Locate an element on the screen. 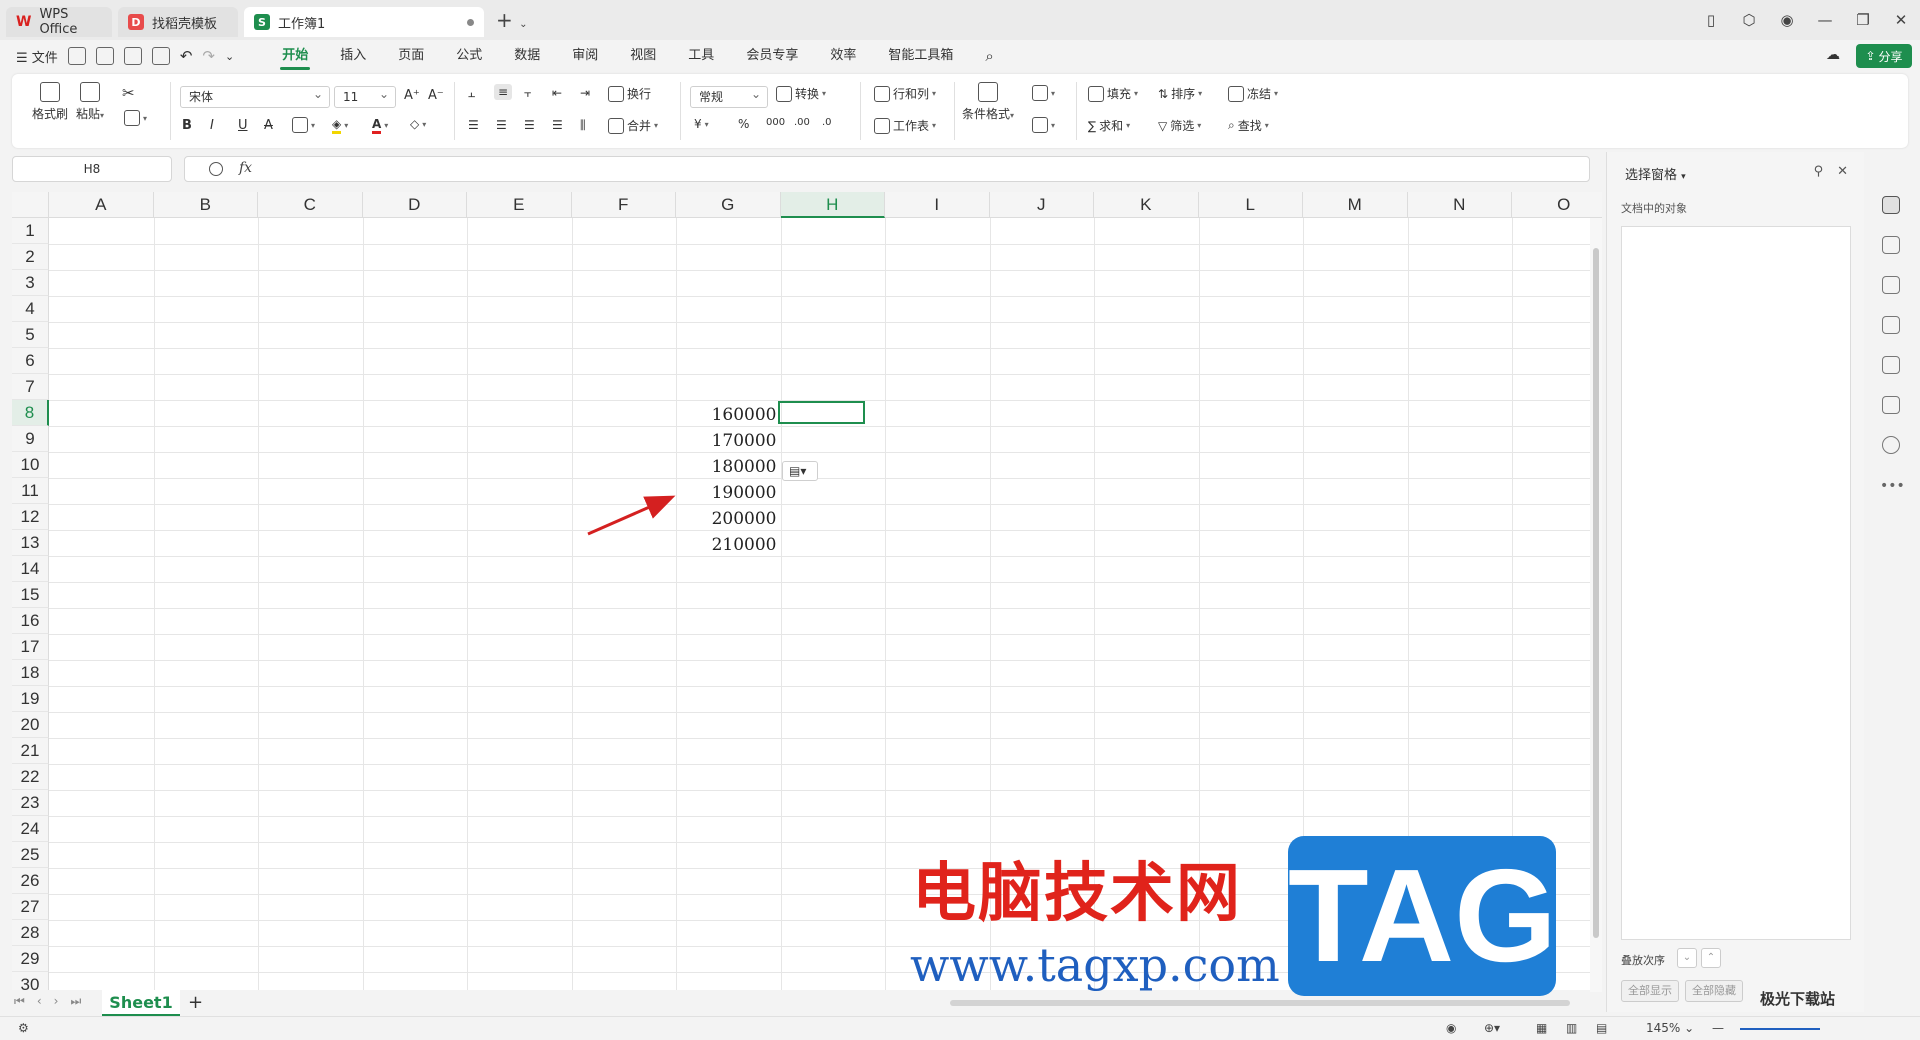 This screenshot has width=1920, height=1040. copy-button: ▾ is located at coordinates (135, 118).